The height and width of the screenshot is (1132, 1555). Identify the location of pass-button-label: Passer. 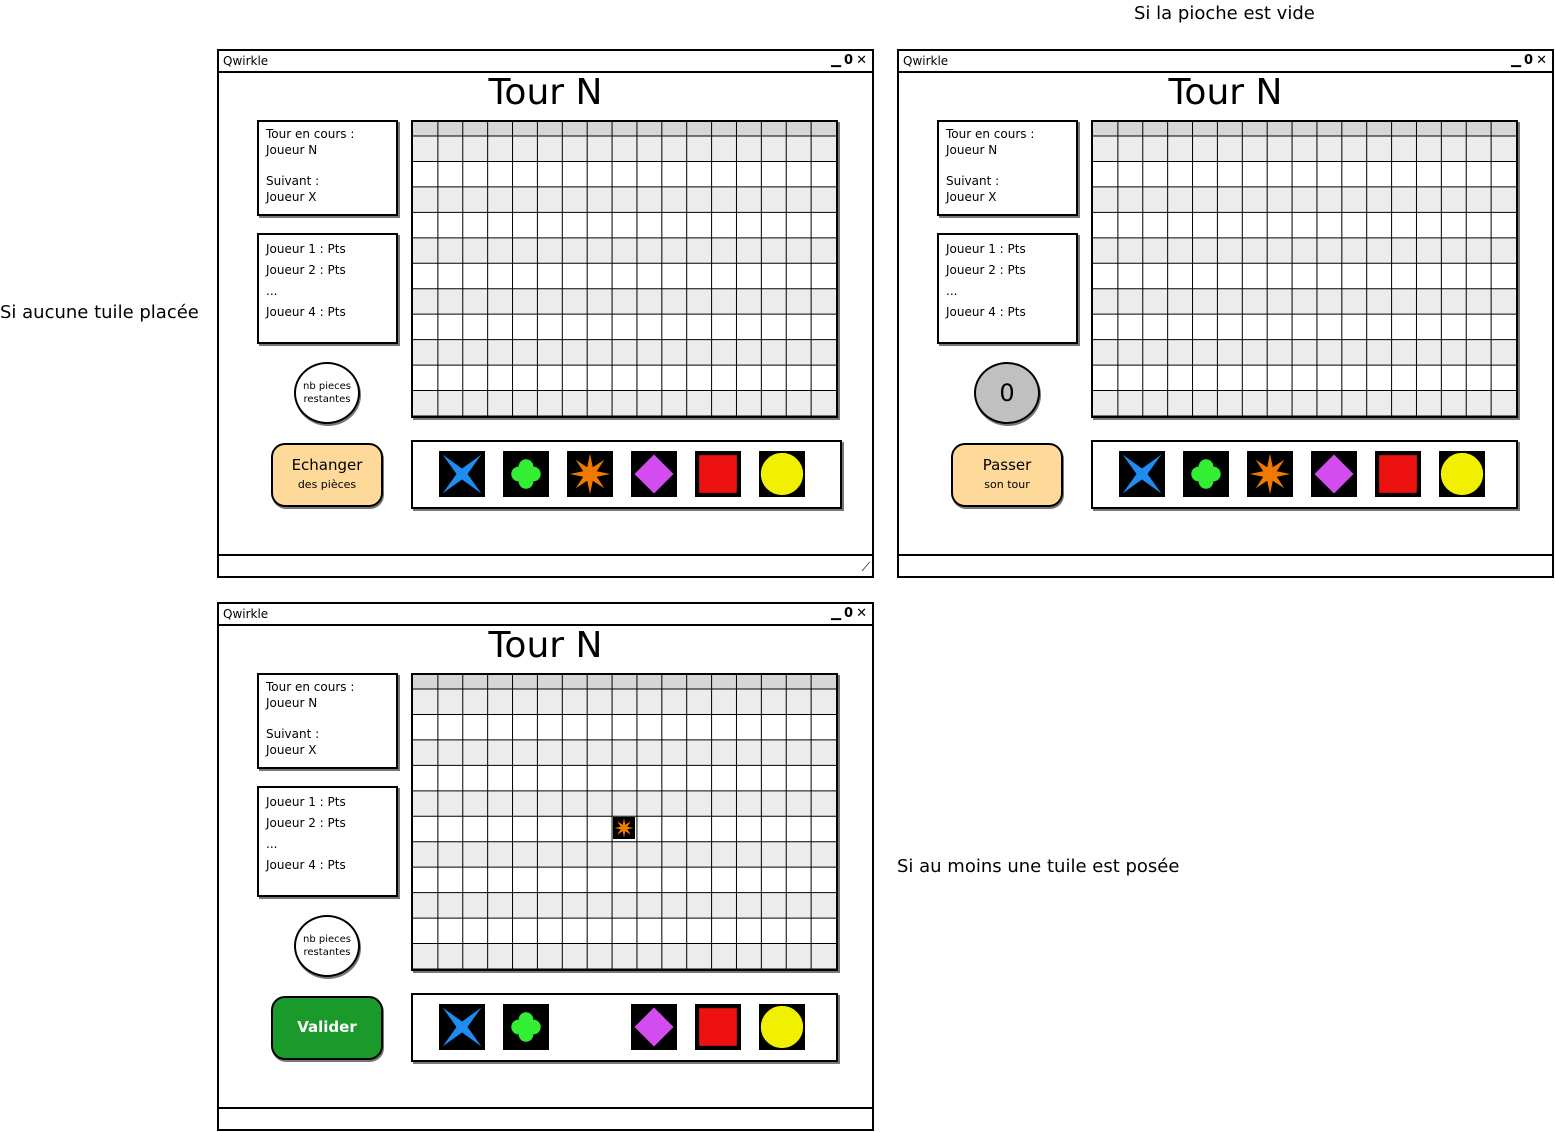
(1007, 465).